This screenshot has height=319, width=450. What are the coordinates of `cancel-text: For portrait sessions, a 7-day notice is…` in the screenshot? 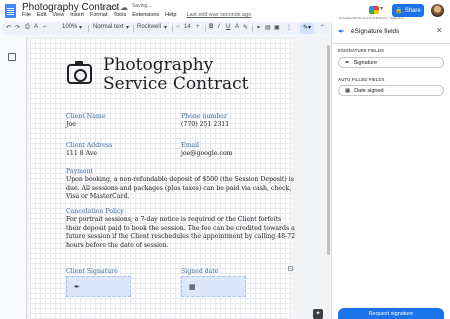 It's located at (181, 233).